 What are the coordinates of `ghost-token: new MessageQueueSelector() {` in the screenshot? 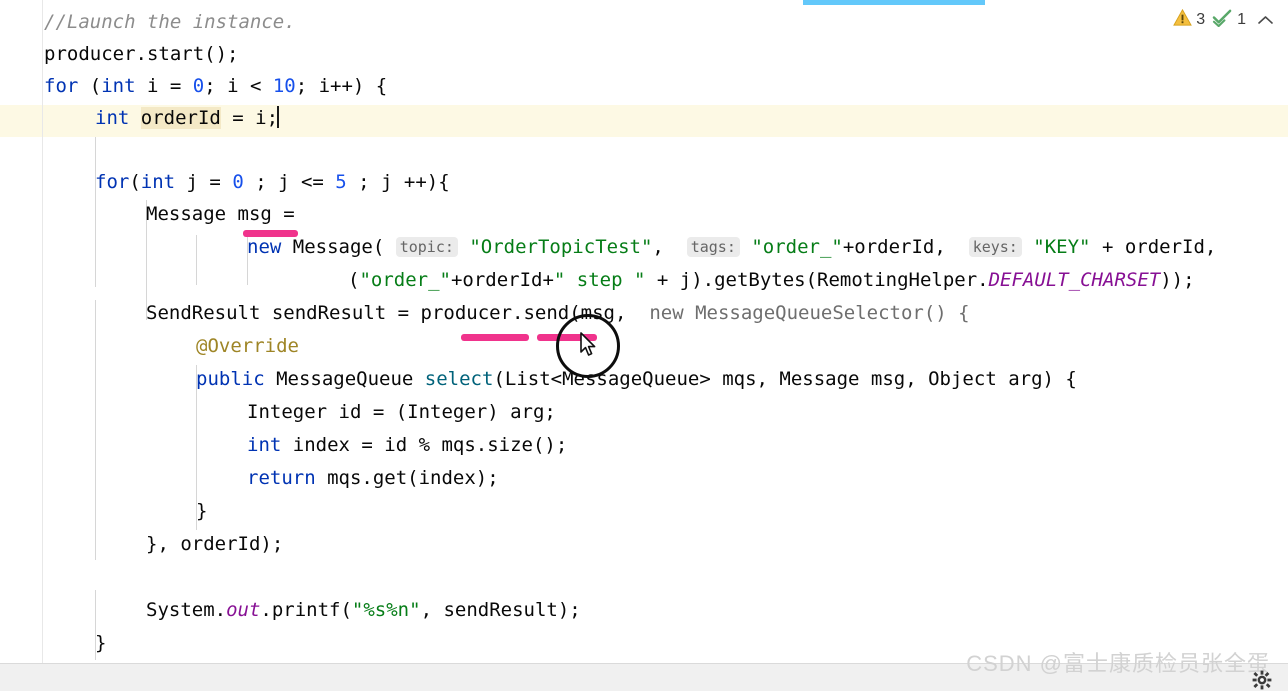 It's located at (809, 313).